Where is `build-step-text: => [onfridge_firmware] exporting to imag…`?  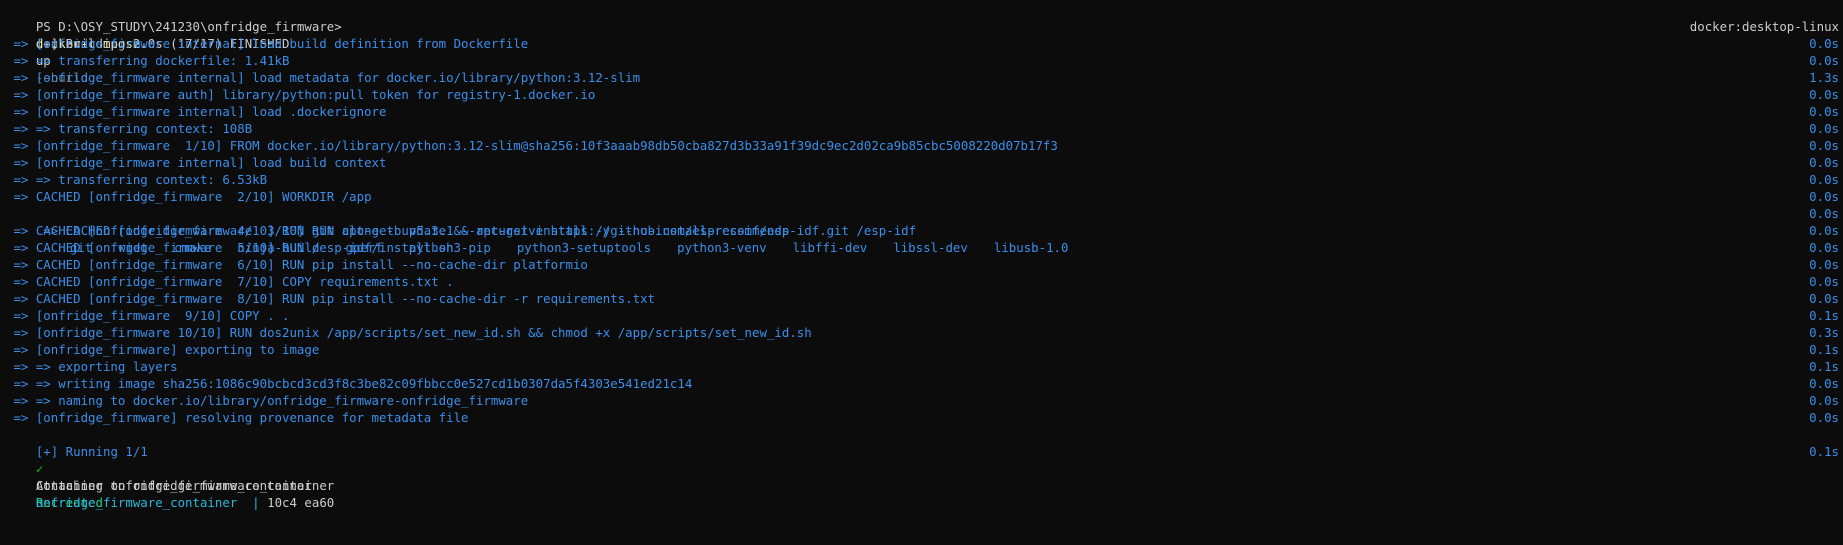
build-step-text: => [onfridge_firmware] exporting to imag… is located at coordinates (163, 349).